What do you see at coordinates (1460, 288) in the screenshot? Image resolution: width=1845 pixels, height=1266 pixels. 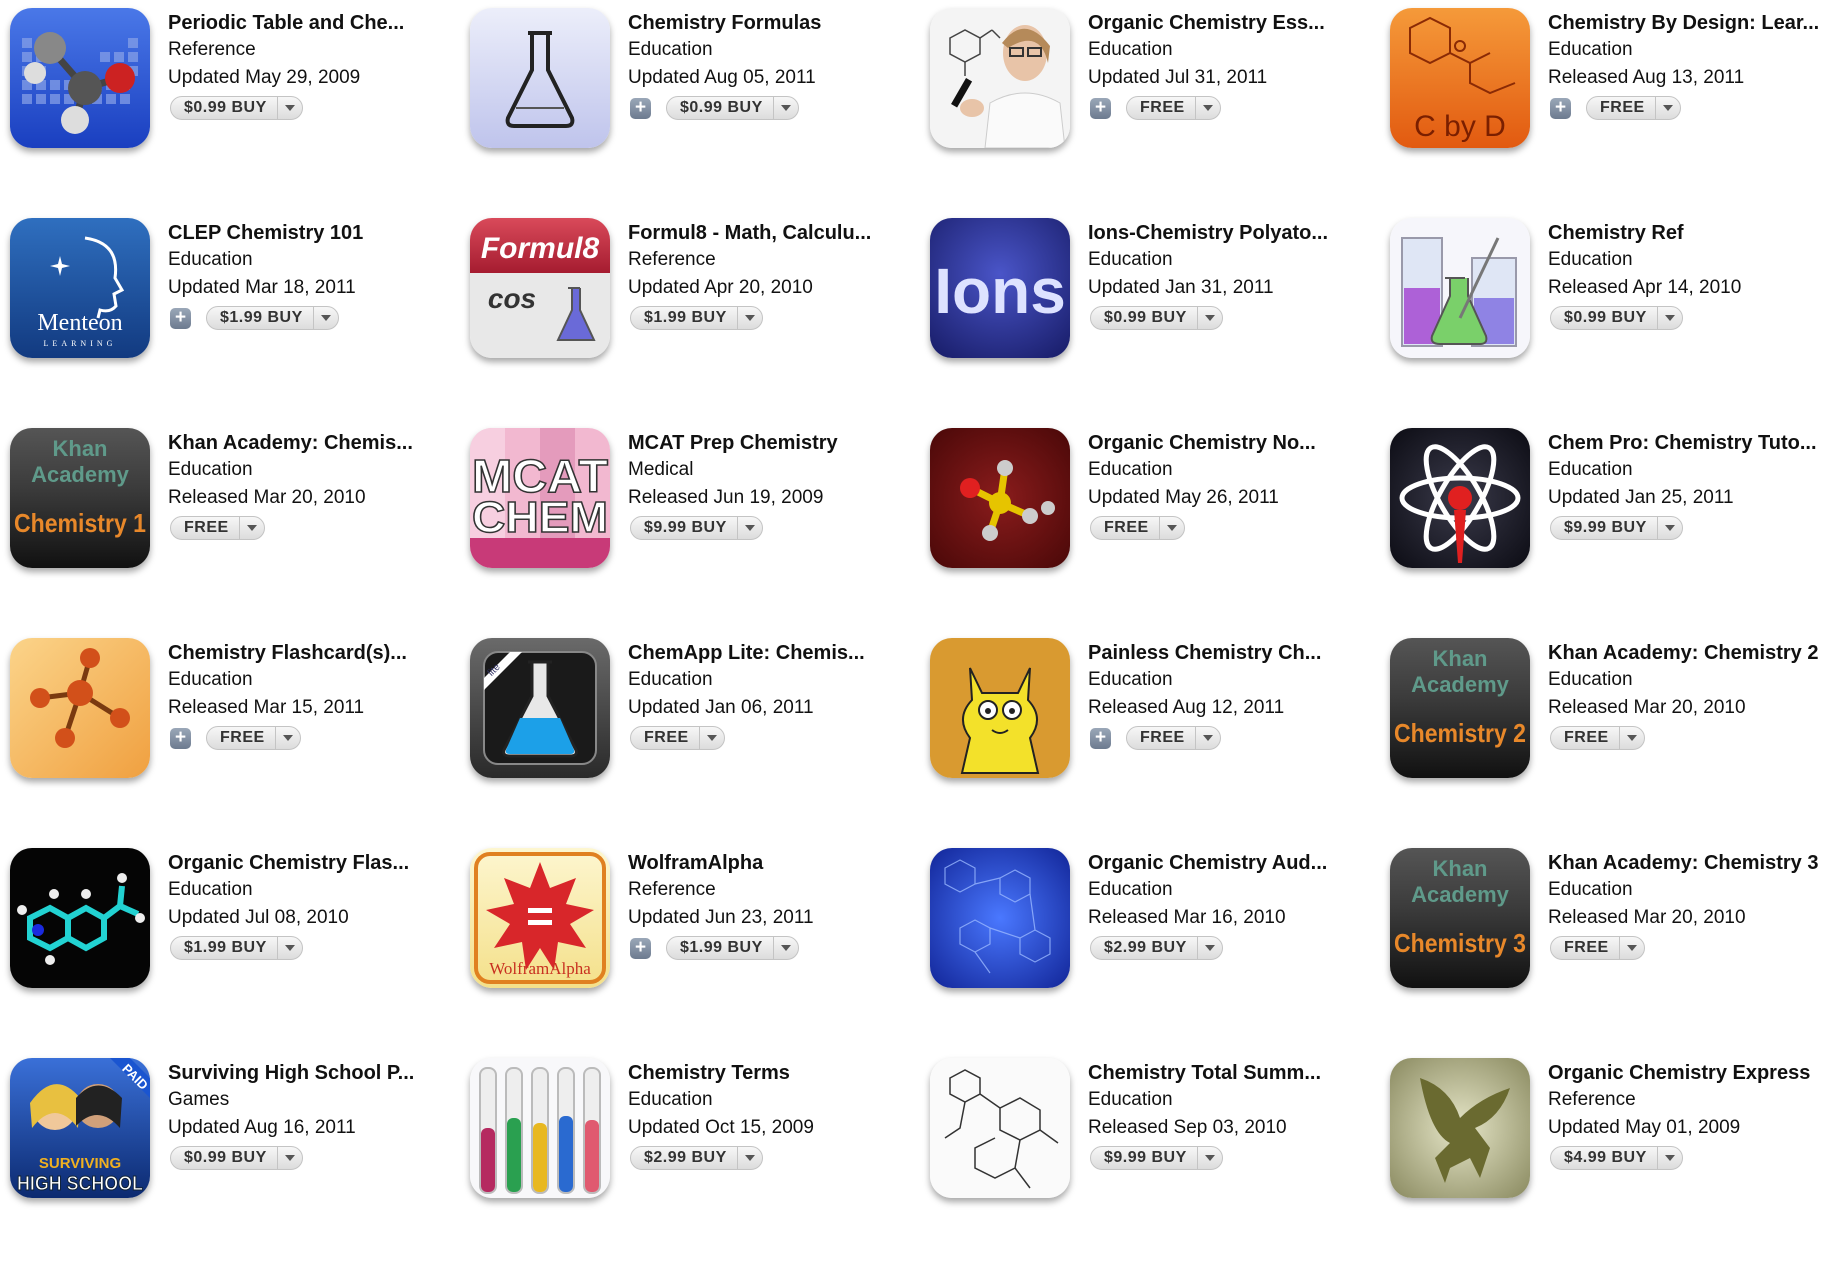 I see `beakers-icon` at bounding box center [1460, 288].